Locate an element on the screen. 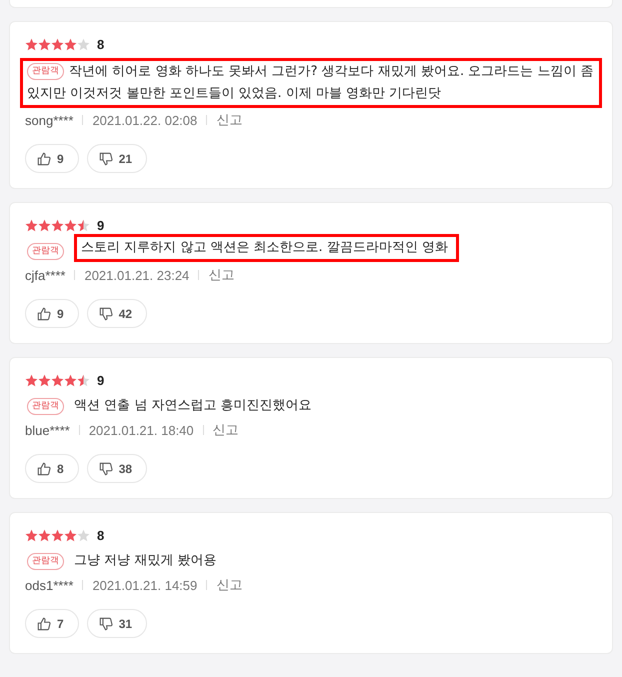 The width and height of the screenshot is (622, 677). dislike-button: 42 is located at coordinates (117, 313).